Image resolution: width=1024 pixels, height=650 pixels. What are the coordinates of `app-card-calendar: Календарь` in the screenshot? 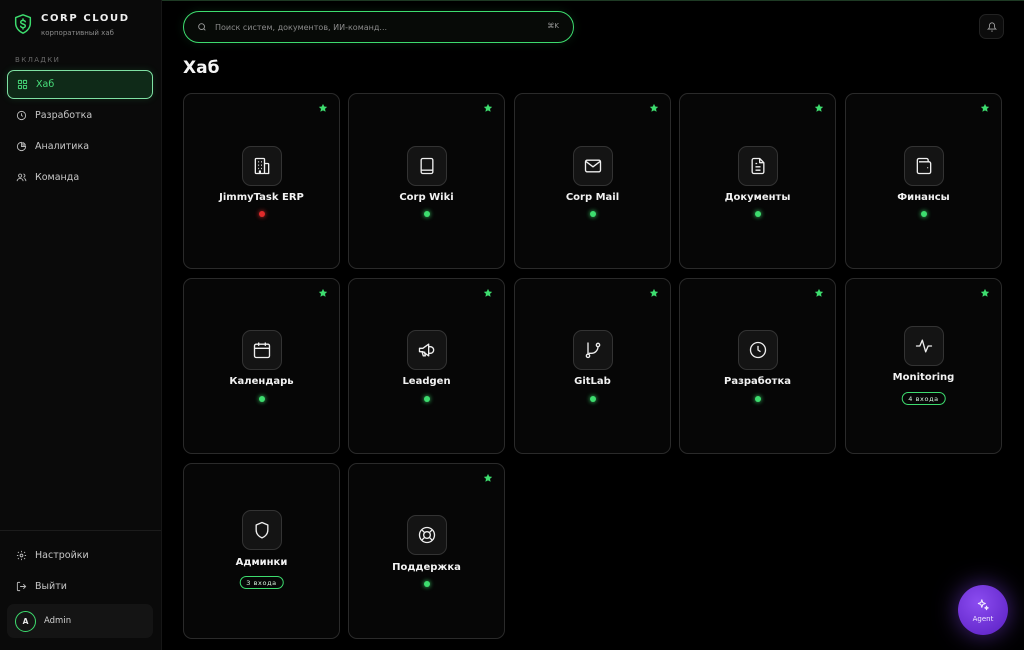 It's located at (261, 366).